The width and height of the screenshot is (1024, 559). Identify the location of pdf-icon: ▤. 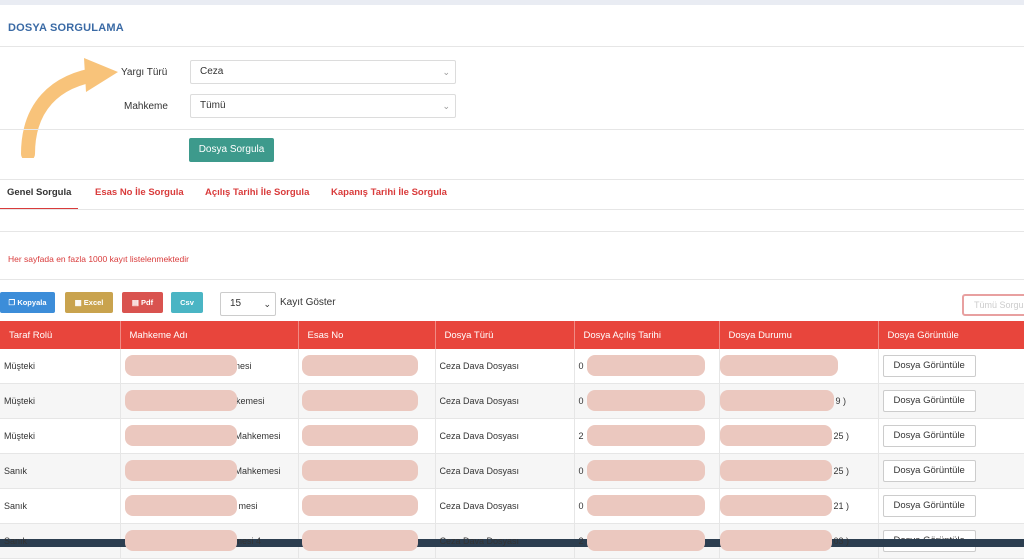
(135, 302).